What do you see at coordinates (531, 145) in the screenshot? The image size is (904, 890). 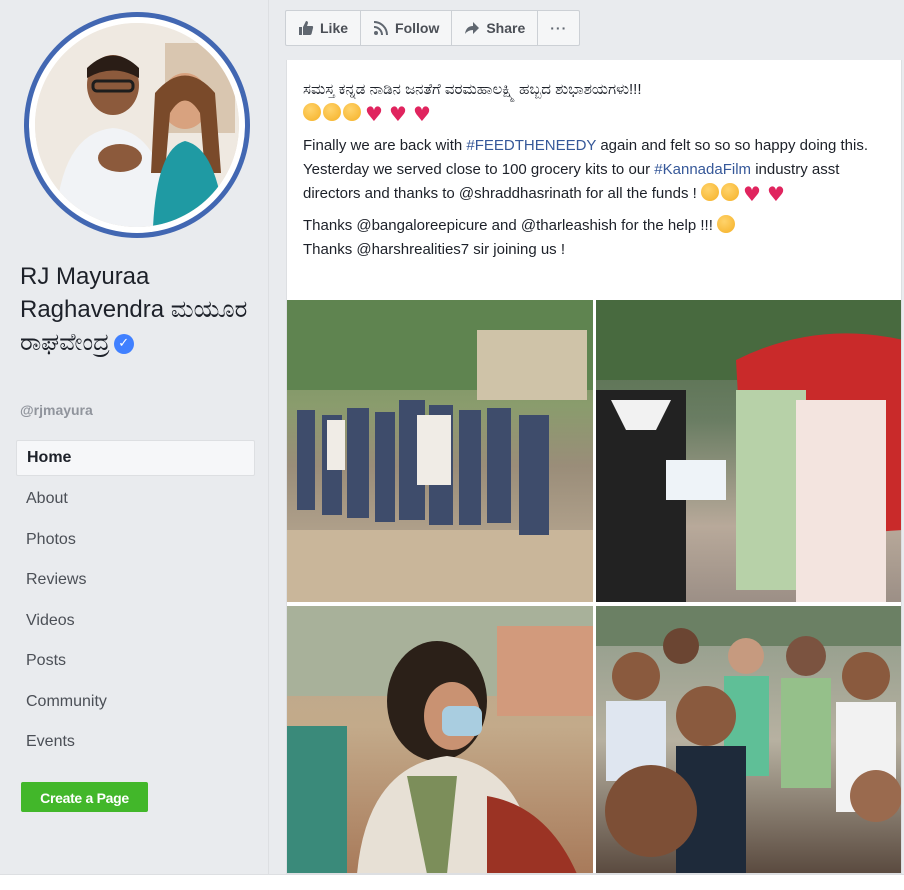 I see `hashtag-feedtheneedy: #FEEDTHENEEDY` at bounding box center [531, 145].